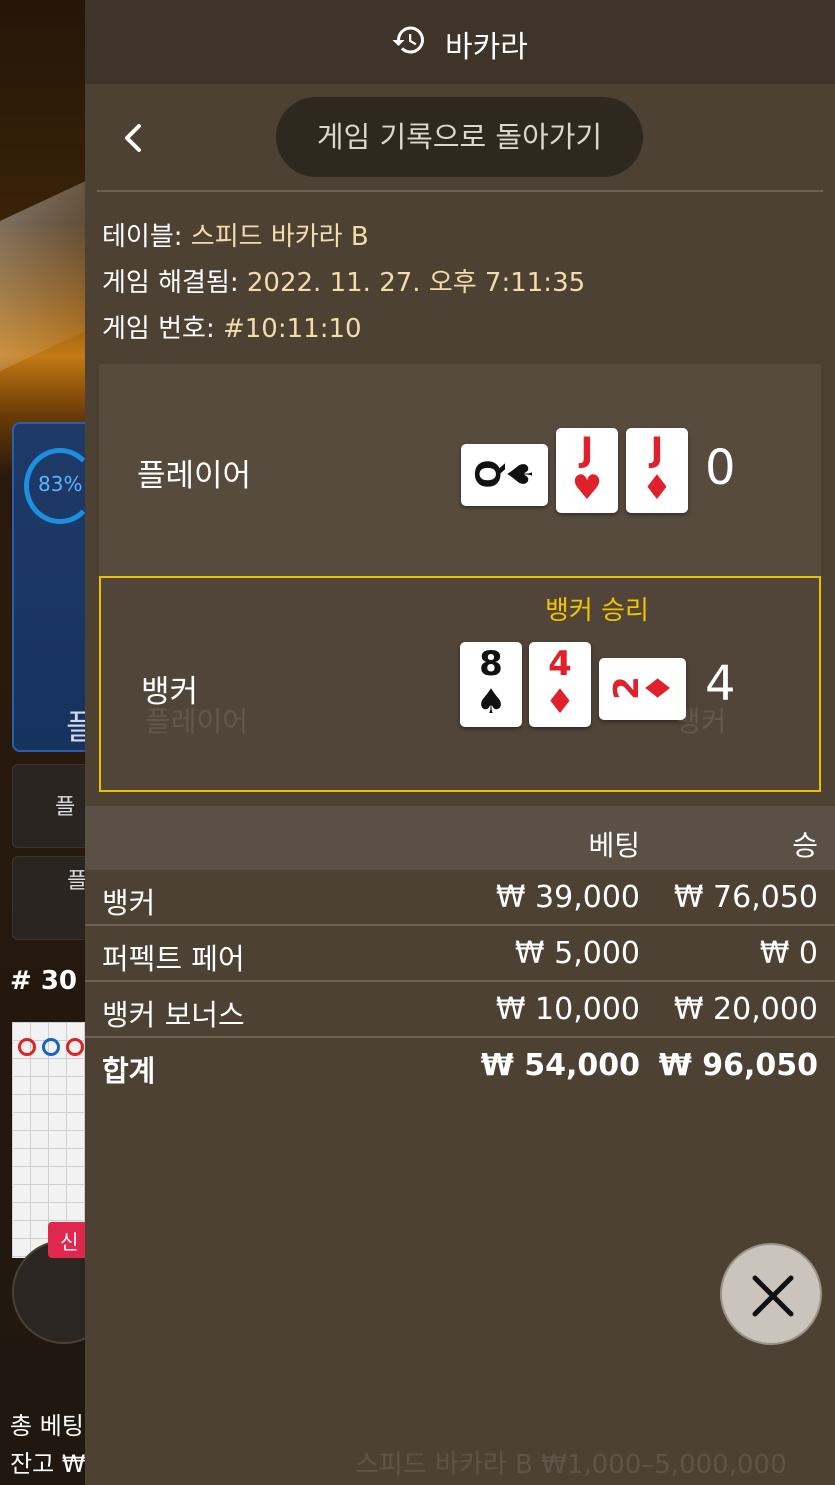 The height and width of the screenshot is (1485, 835). Describe the element at coordinates (279, 237) in the screenshot. I see `table-value: 스피드 바카라 B` at that location.